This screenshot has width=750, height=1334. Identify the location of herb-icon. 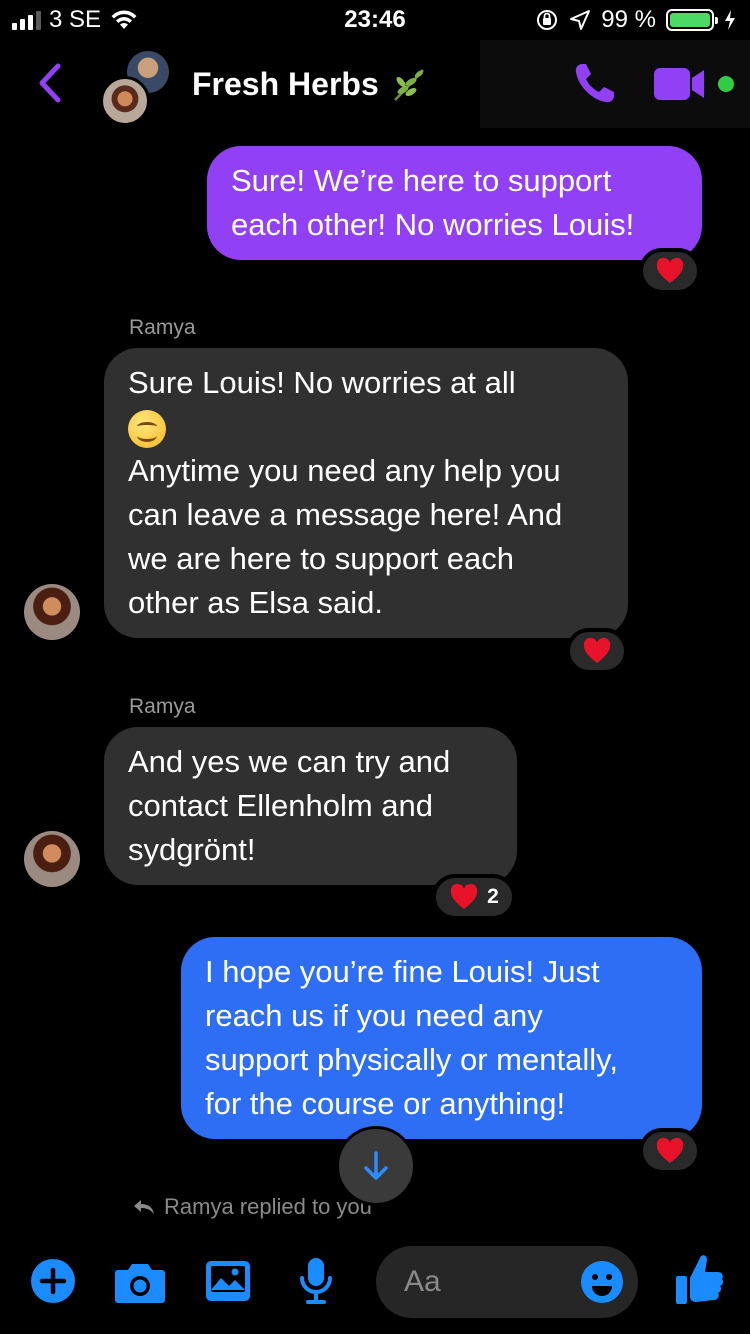
(408, 85).